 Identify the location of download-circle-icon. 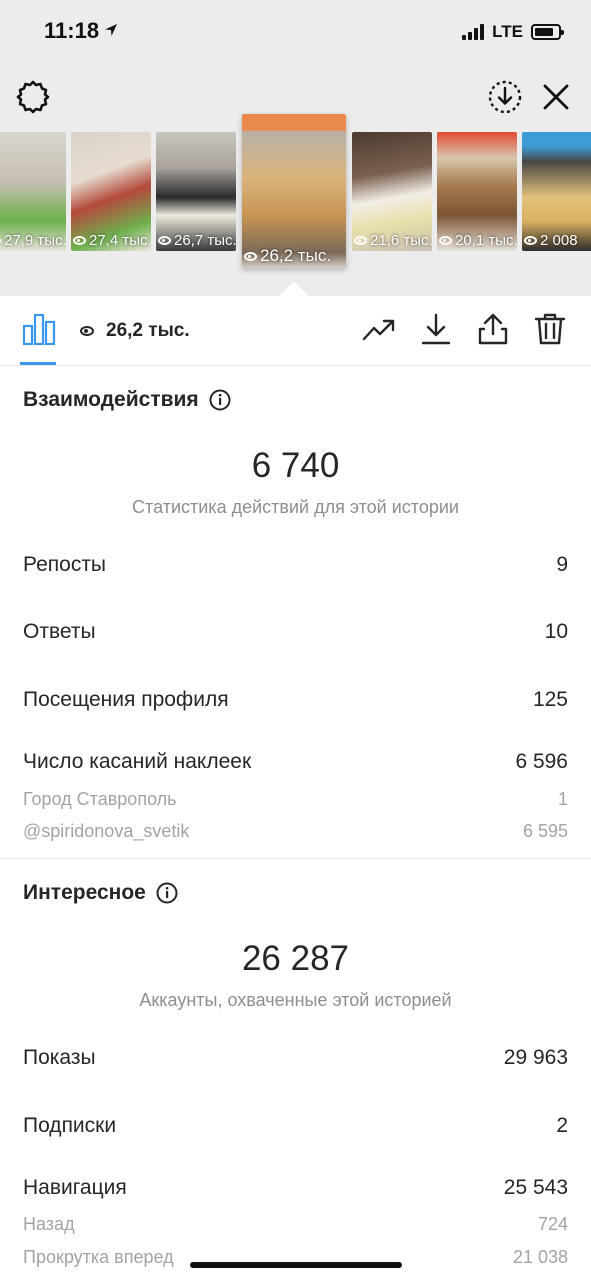
(505, 97).